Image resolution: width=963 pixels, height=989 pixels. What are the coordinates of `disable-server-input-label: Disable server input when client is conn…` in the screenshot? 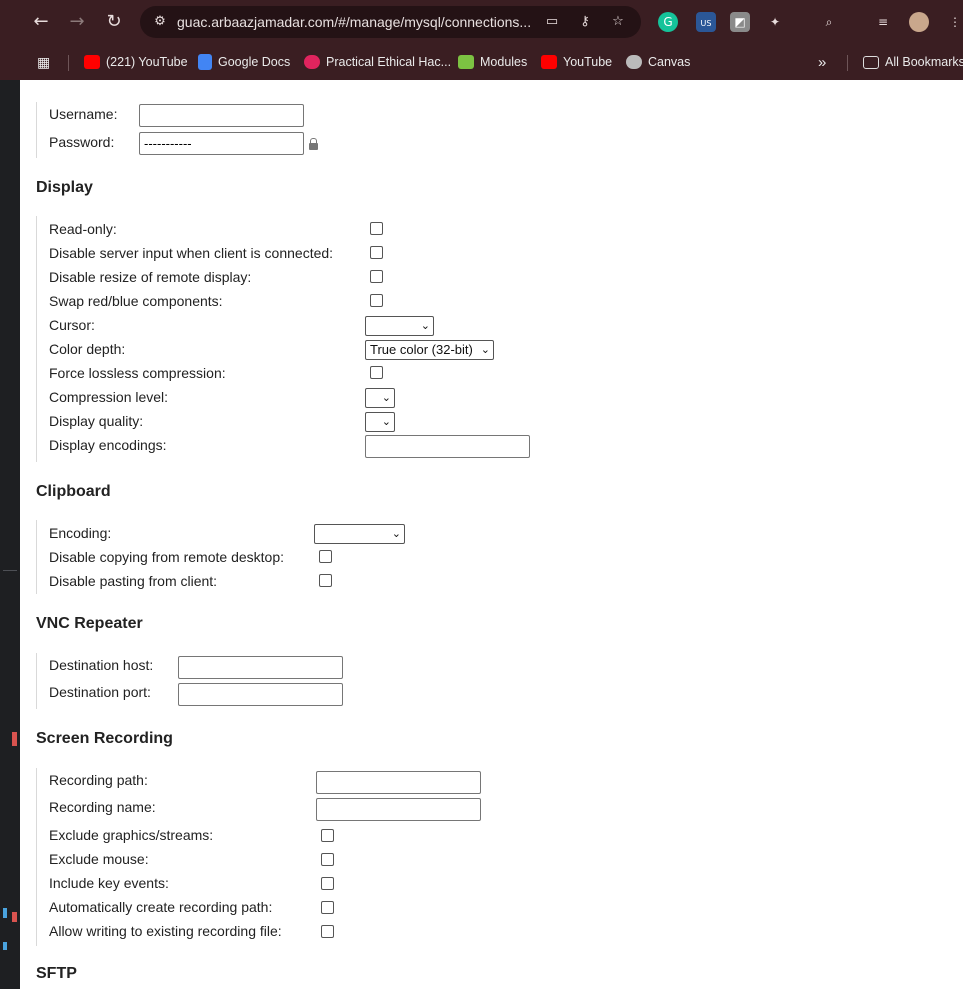 It's located at (191, 253).